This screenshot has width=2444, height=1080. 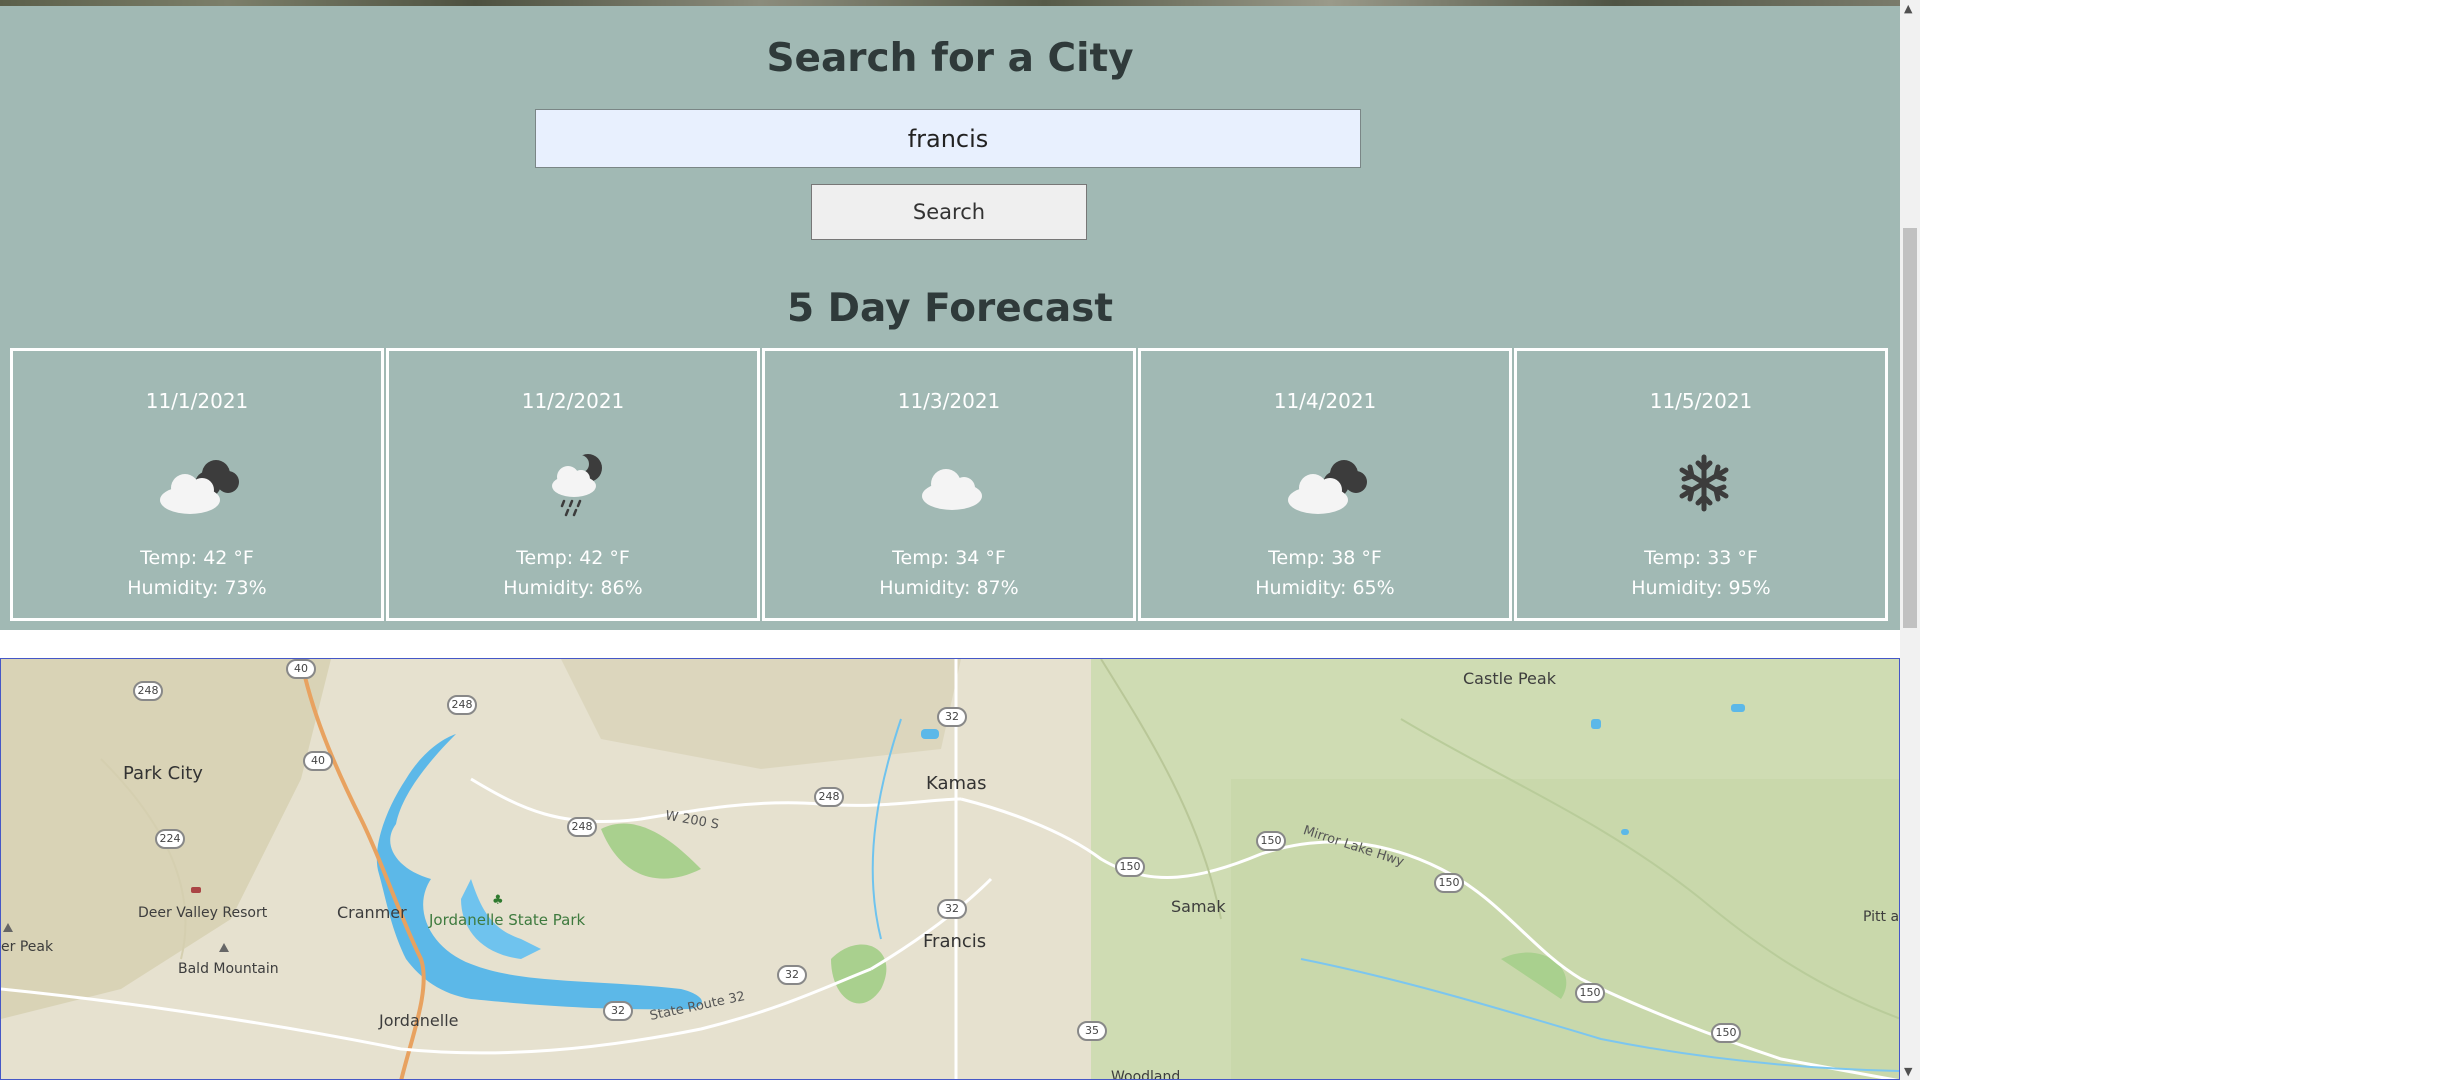 I want to click on forecast-humidity: Humidity: 65%, so click(x=1325, y=588).